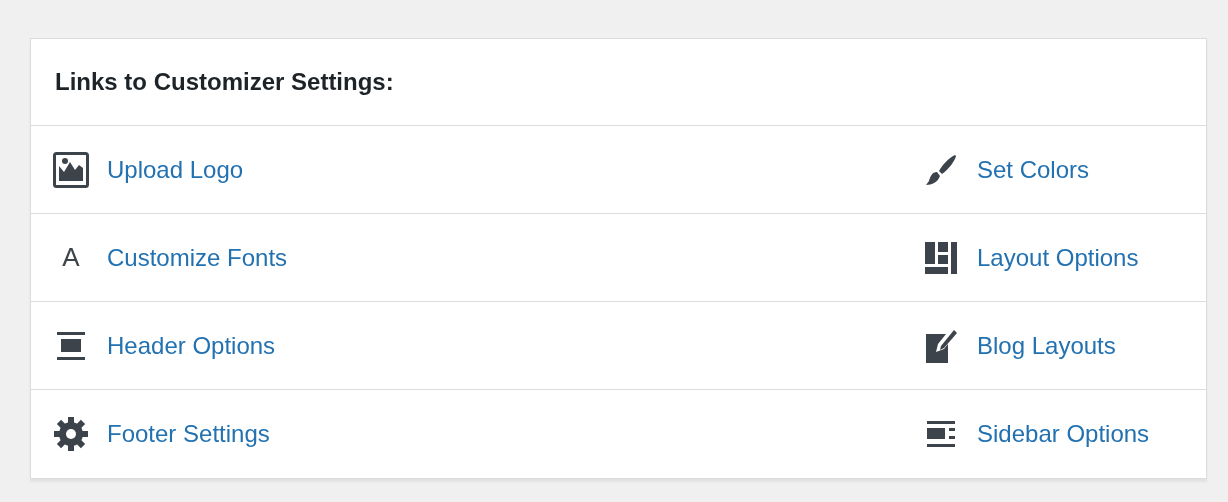 The width and height of the screenshot is (1228, 502). What do you see at coordinates (197, 257) in the screenshot?
I see `settings-link: Customize Fonts` at bounding box center [197, 257].